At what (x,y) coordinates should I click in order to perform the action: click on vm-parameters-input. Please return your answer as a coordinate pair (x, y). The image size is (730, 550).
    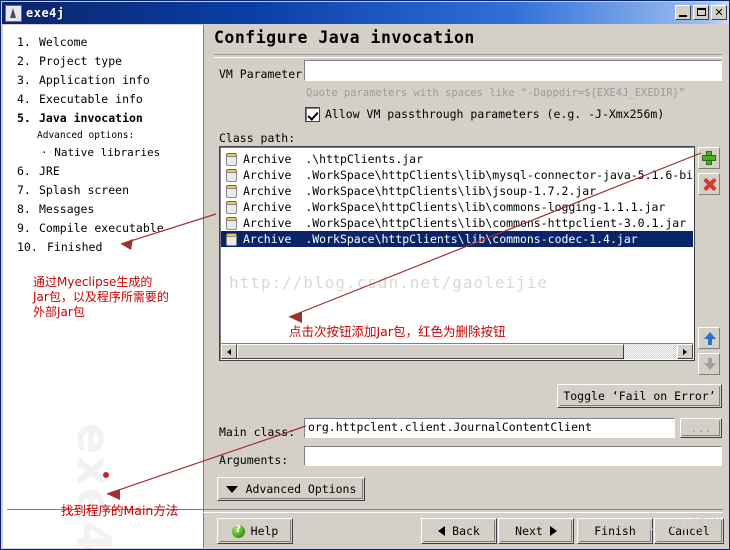
    Looking at the image, I should click on (513, 70).